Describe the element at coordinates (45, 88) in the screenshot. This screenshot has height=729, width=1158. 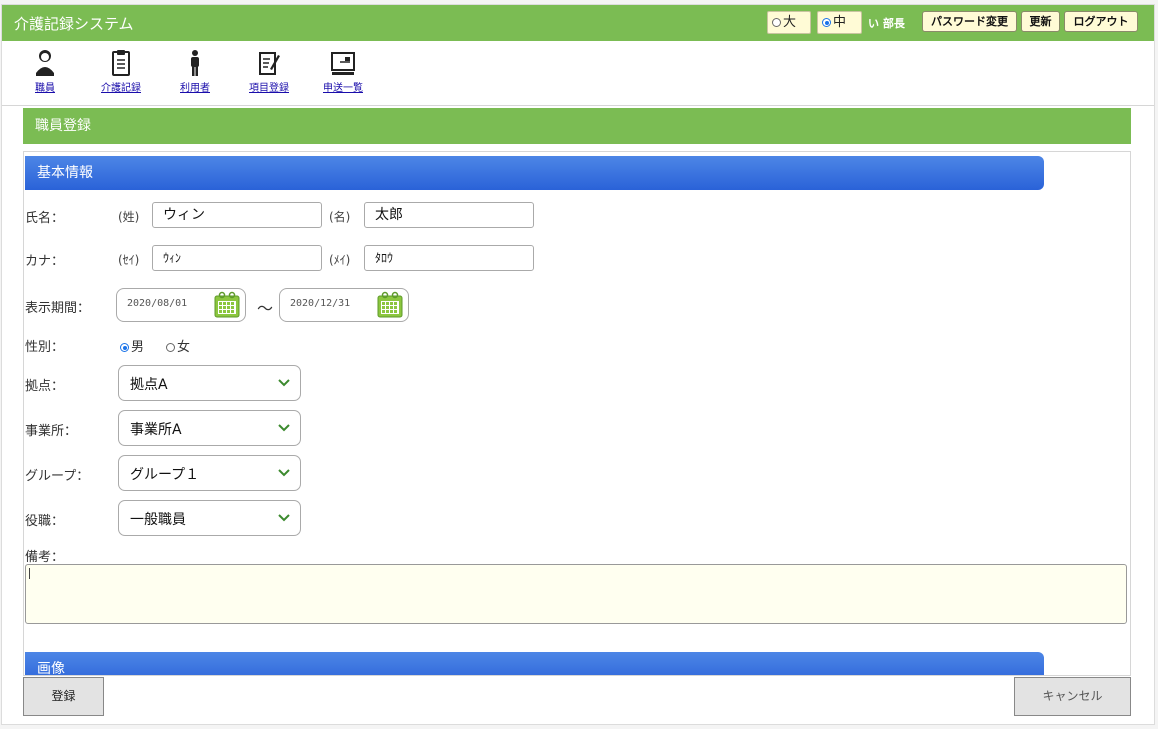
I see `nav-label-staff: 職員` at that location.